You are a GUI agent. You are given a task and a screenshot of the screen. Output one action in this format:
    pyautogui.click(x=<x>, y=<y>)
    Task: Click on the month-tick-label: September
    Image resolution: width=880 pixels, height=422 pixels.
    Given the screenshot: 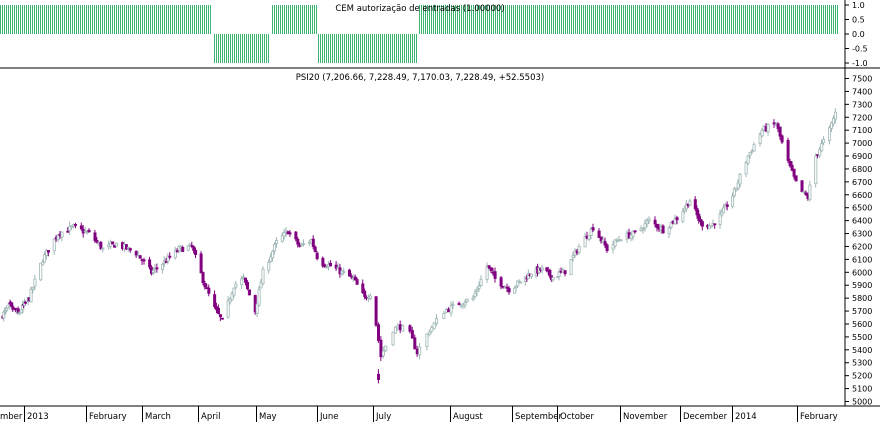 What is the action you would take?
    pyautogui.click(x=538, y=417)
    